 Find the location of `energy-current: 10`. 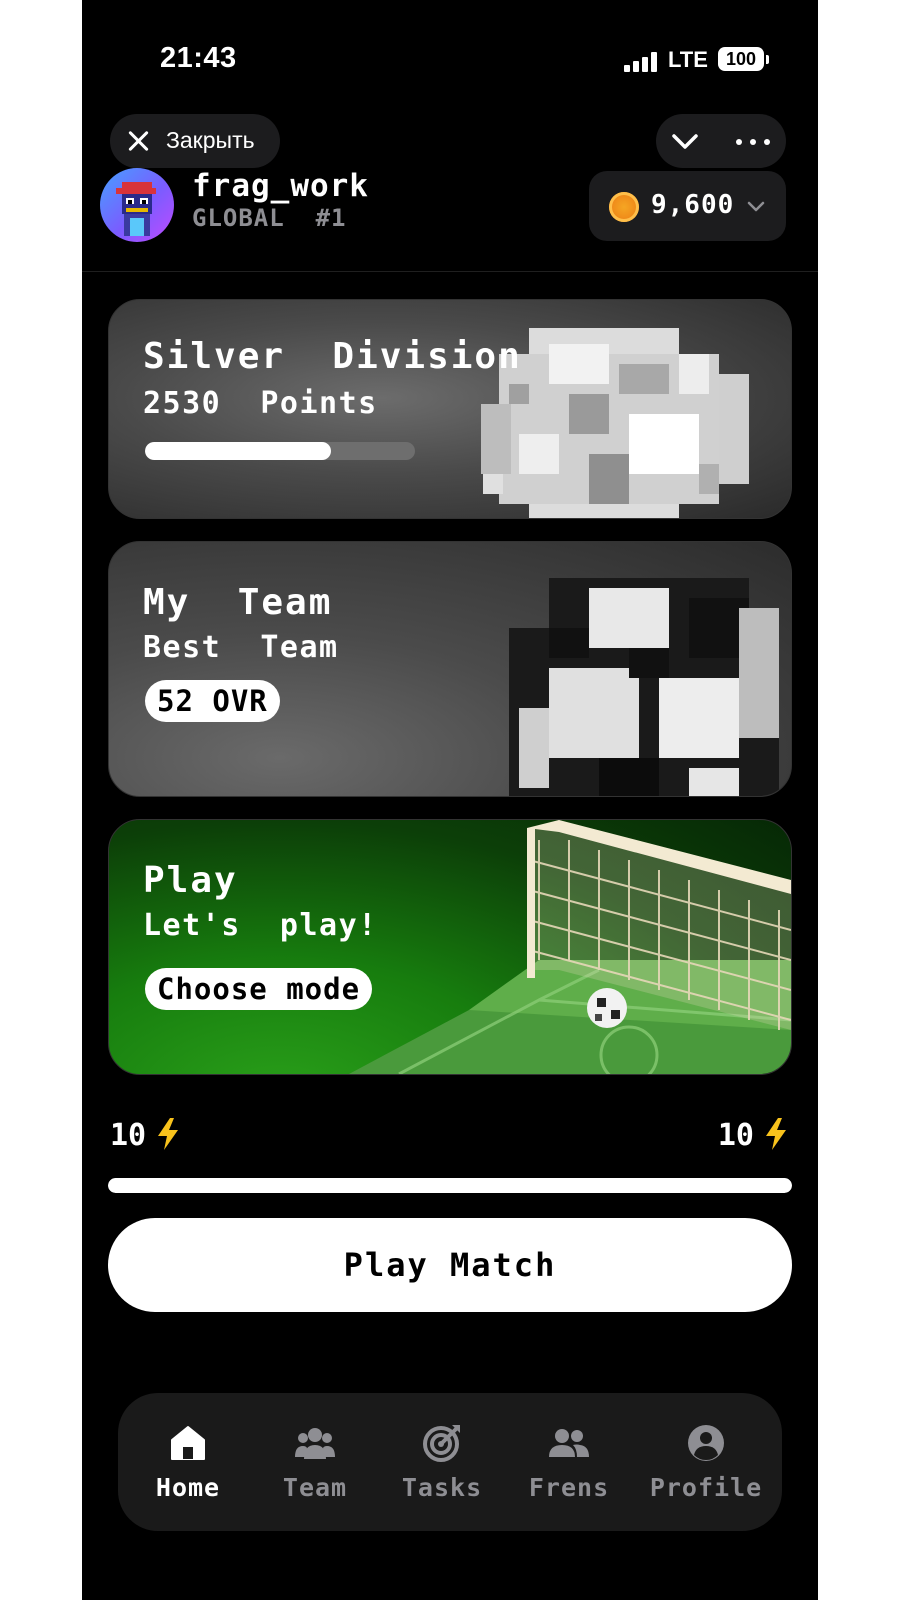

energy-current: 10 is located at coordinates (145, 1135).